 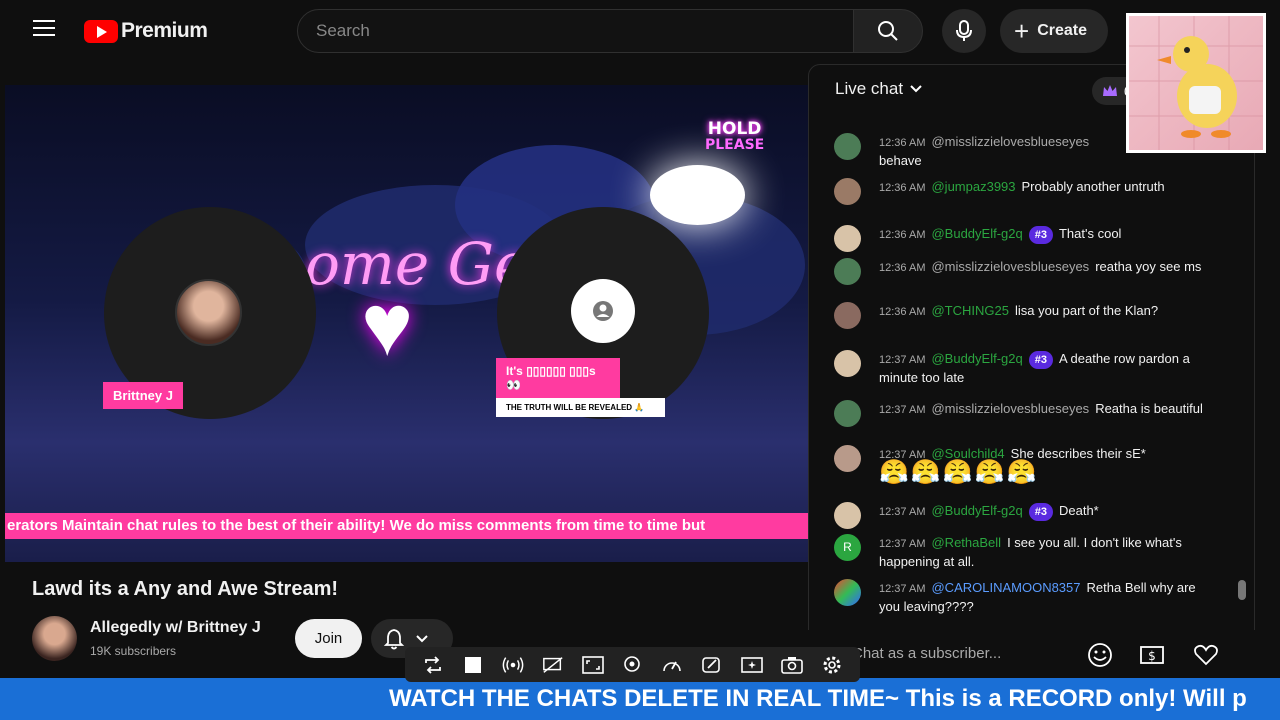 What do you see at coordinates (387, 324) in the screenshot?
I see `heart-icon: ♥` at bounding box center [387, 324].